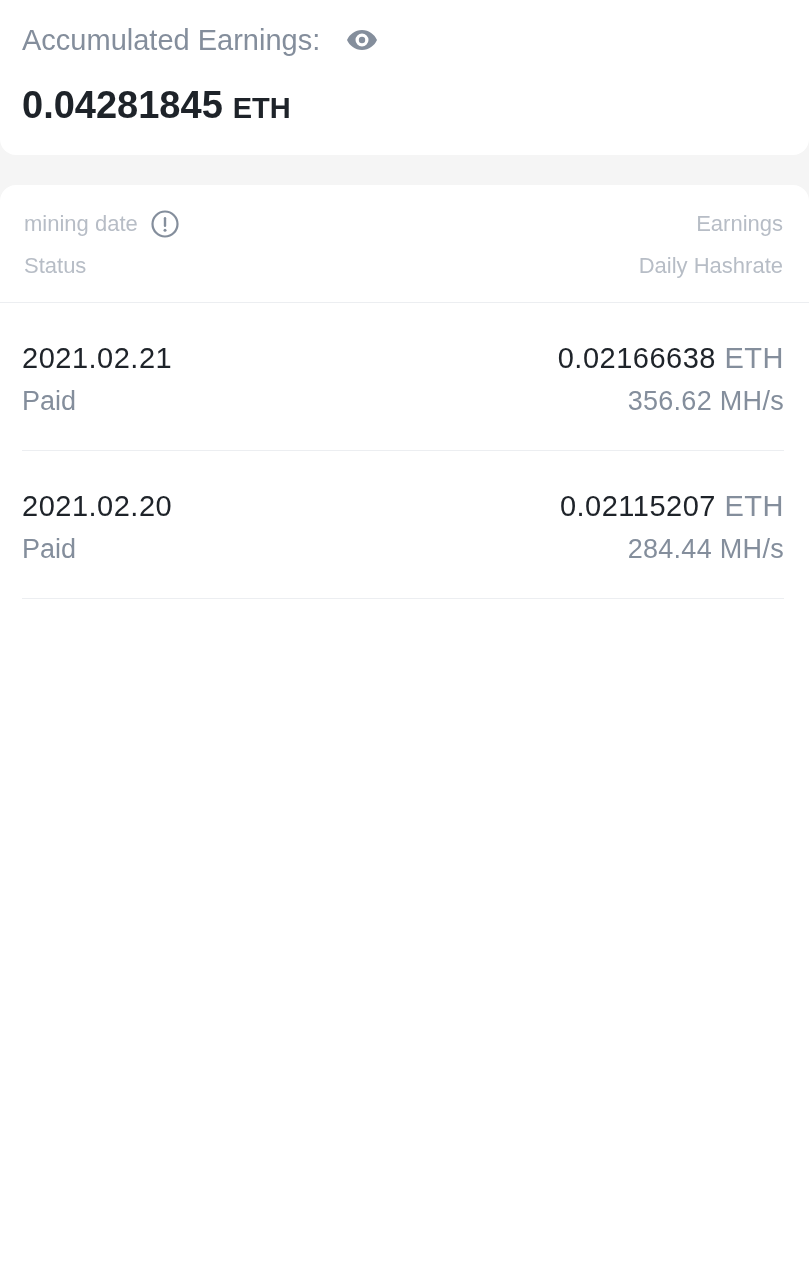  Describe the element at coordinates (705, 401) in the screenshot. I see `hashrate-value: 356.62 MH/s` at that location.